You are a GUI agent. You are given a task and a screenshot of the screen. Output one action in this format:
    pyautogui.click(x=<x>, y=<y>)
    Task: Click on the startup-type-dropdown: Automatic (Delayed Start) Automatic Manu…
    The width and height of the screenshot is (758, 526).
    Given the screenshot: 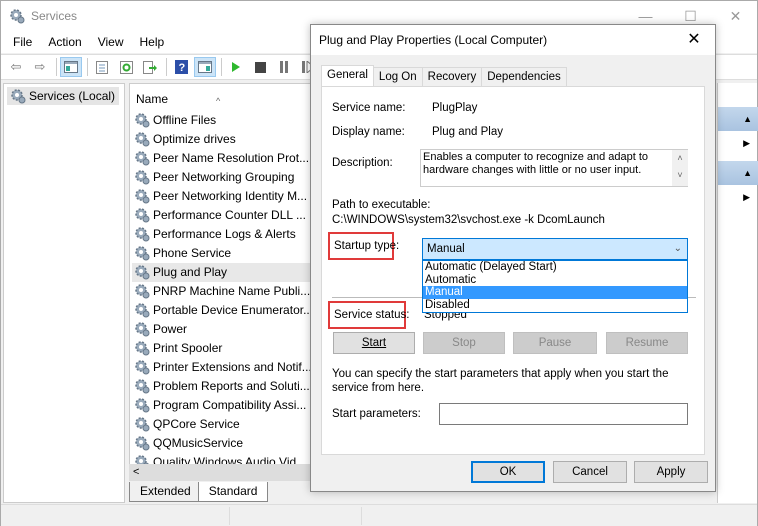 What is the action you would take?
    pyautogui.click(x=555, y=286)
    